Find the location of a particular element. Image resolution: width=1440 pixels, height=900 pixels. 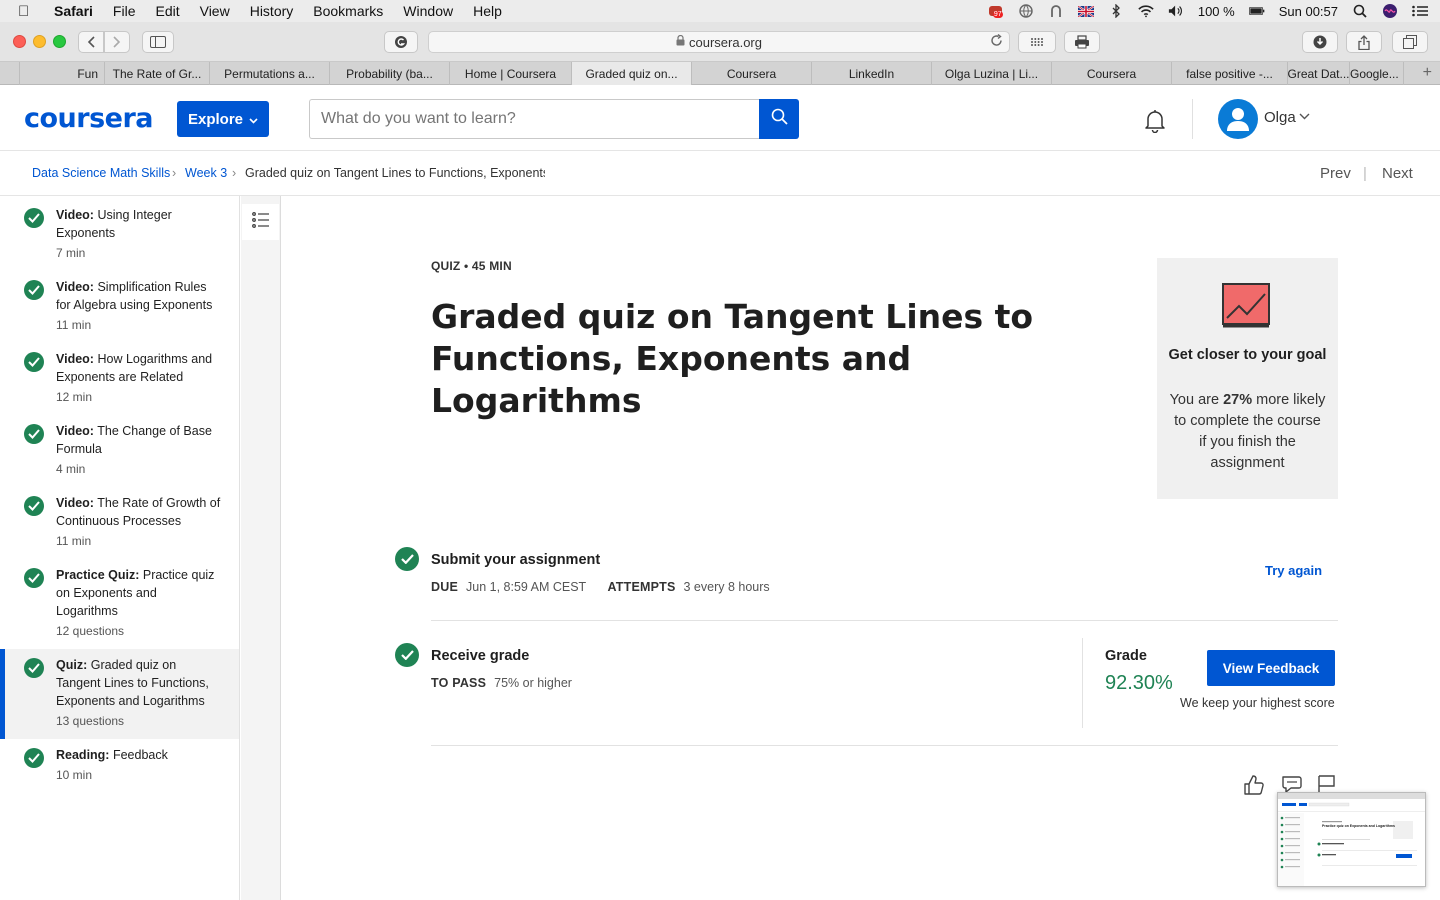

toc-column is located at coordinates (261, 548).